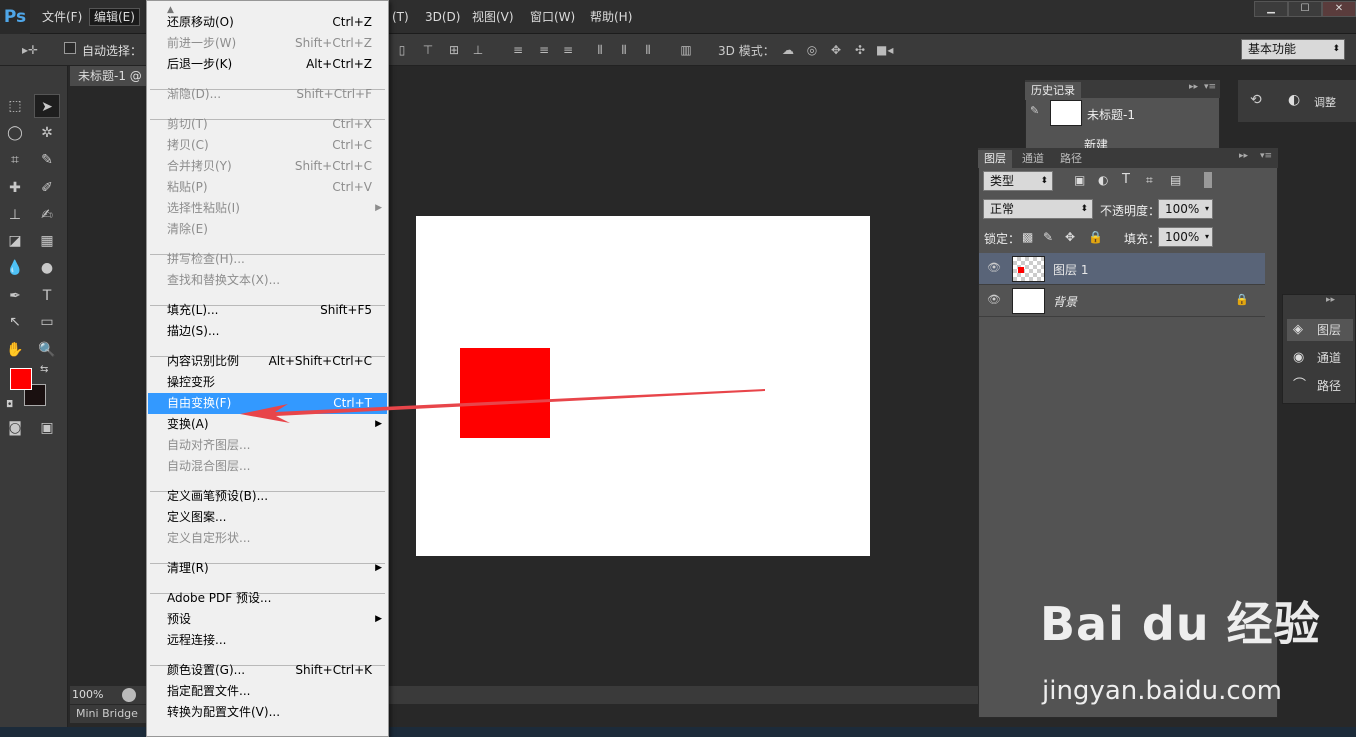 This screenshot has height=737, width=1356. What do you see at coordinates (1180, 624) in the screenshot?
I see `watermark-brand: Bai du 经验` at bounding box center [1180, 624].